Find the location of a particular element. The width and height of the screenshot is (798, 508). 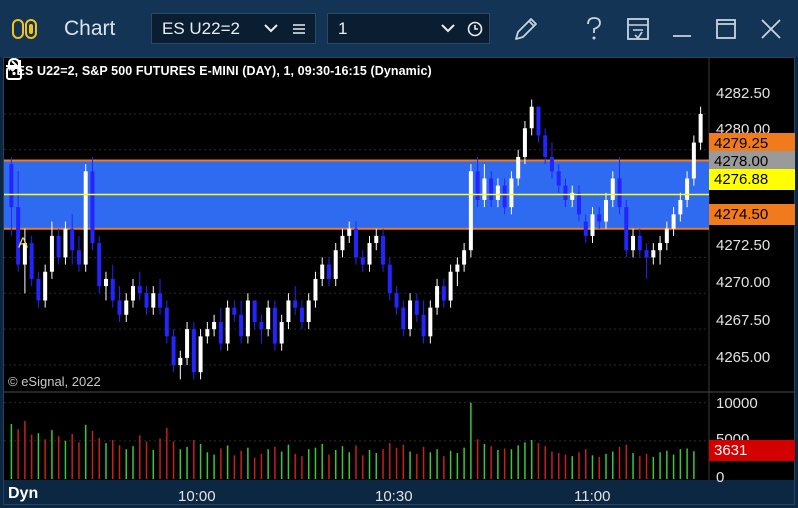

pencil-icon is located at coordinates (526, 29).